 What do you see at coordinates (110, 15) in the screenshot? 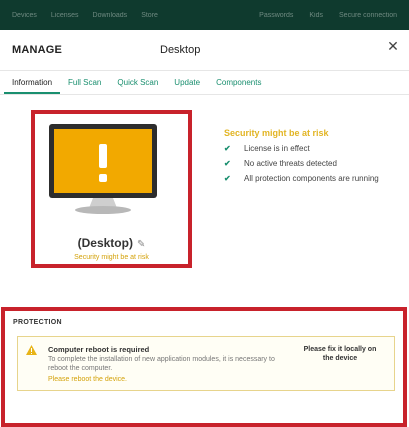
I see `nav-downloads: Downloads` at bounding box center [110, 15].